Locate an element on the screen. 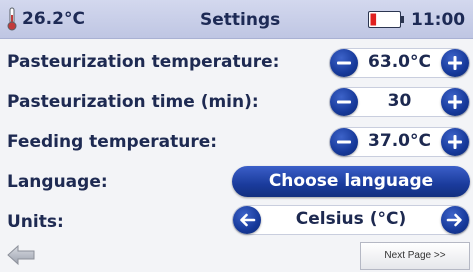 Image resolution: width=473 pixels, height=272 pixels. current-temperature: 26.2°C is located at coordinates (45, 19).